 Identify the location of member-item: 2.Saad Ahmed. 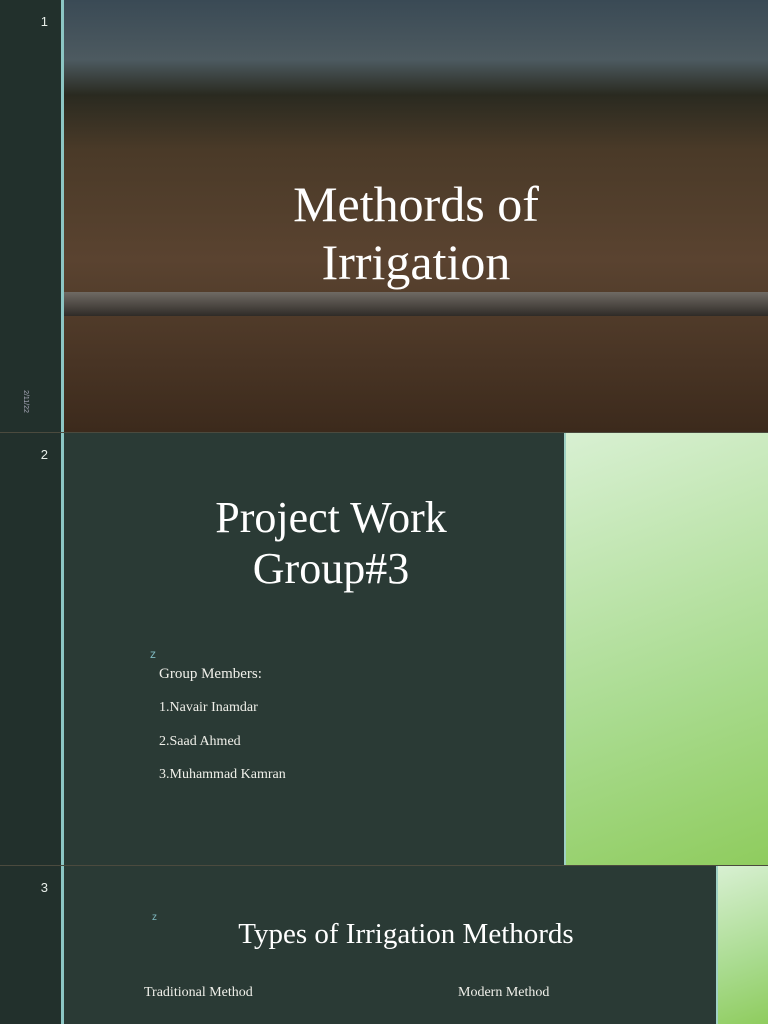
(200, 741).